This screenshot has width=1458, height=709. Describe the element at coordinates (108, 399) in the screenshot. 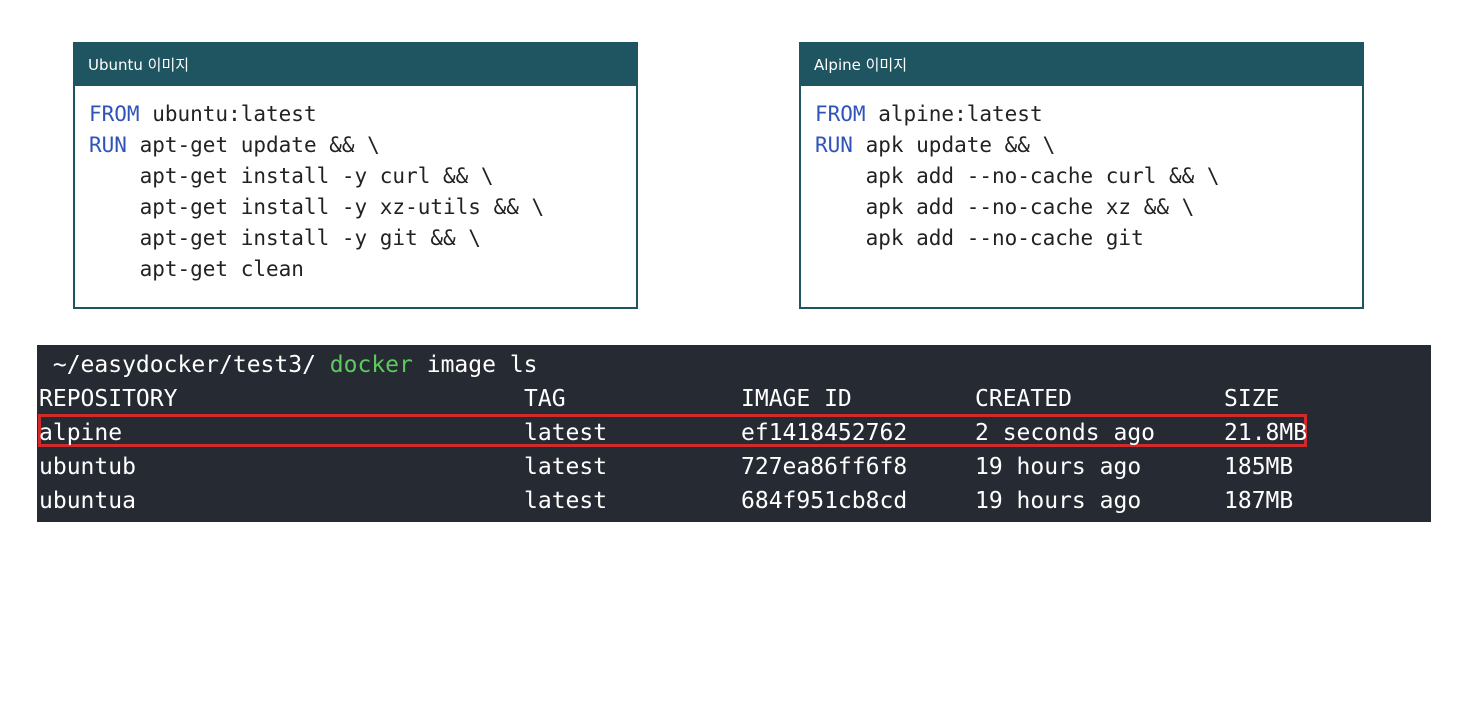

I see `header-repository: REPOSITORY` at that location.